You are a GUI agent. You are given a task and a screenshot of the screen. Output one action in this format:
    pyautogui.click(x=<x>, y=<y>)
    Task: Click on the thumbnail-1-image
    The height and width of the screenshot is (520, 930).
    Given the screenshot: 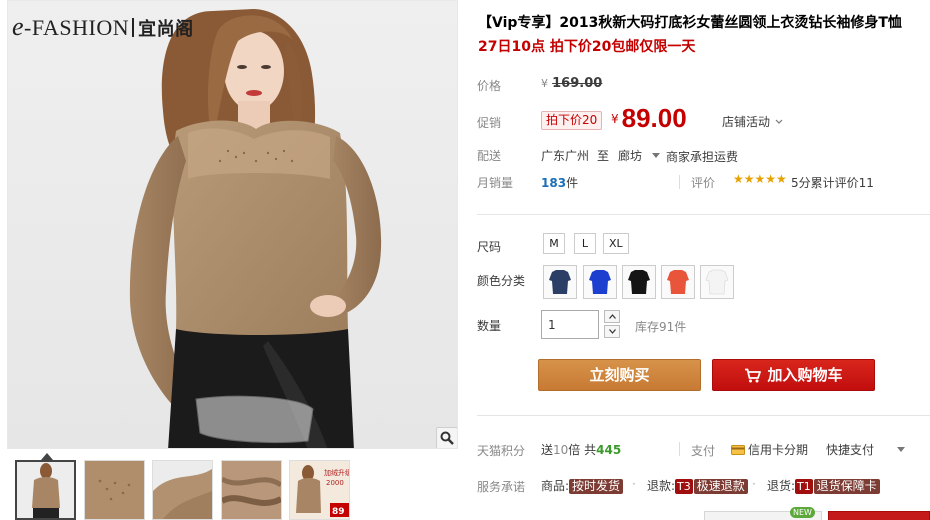 What is the action you would take?
    pyautogui.click(x=45, y=490)
    